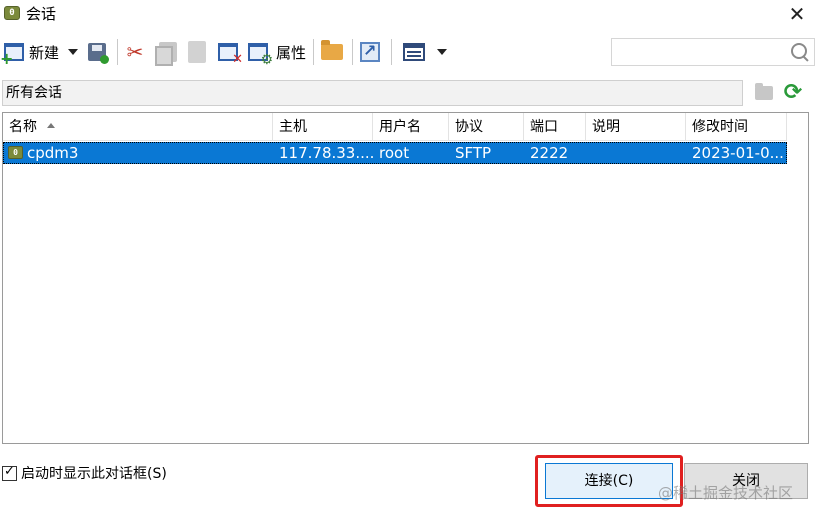 This screenshot has width=815, height=509. What do you see at coordinates (764, 91) in the screenshot?
I see `folder-up-icon` at bounding box center [764, 91].